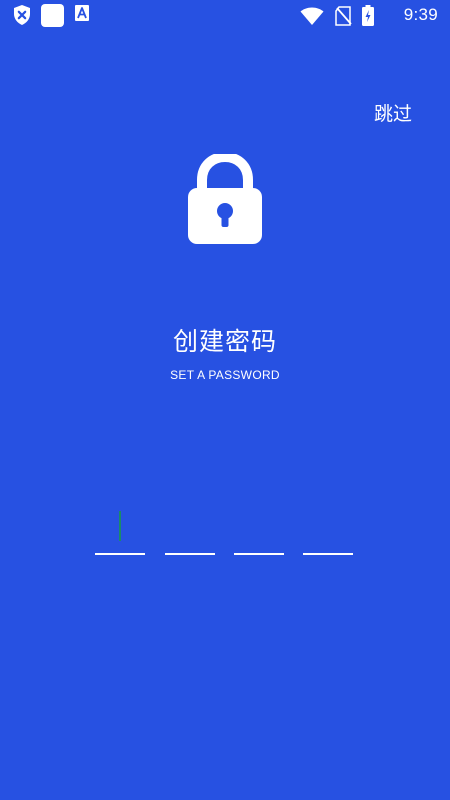  What do you see at coordinates (393, 112) in the screenshot?
I see `skip-button: 跳过` at bounding box center [393, 112].